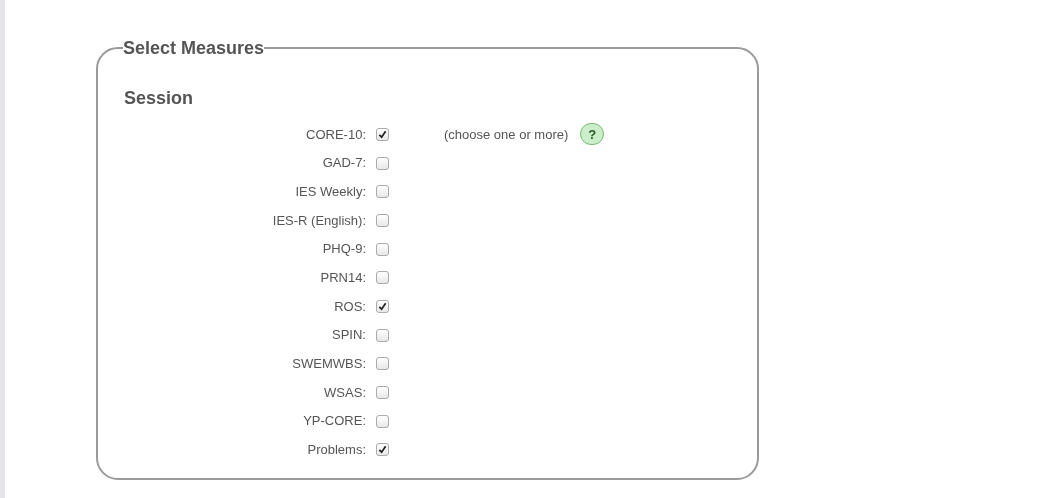 This screenshot has height=498, width=1042. I want to click on help-button: ?, so click(592, 134).